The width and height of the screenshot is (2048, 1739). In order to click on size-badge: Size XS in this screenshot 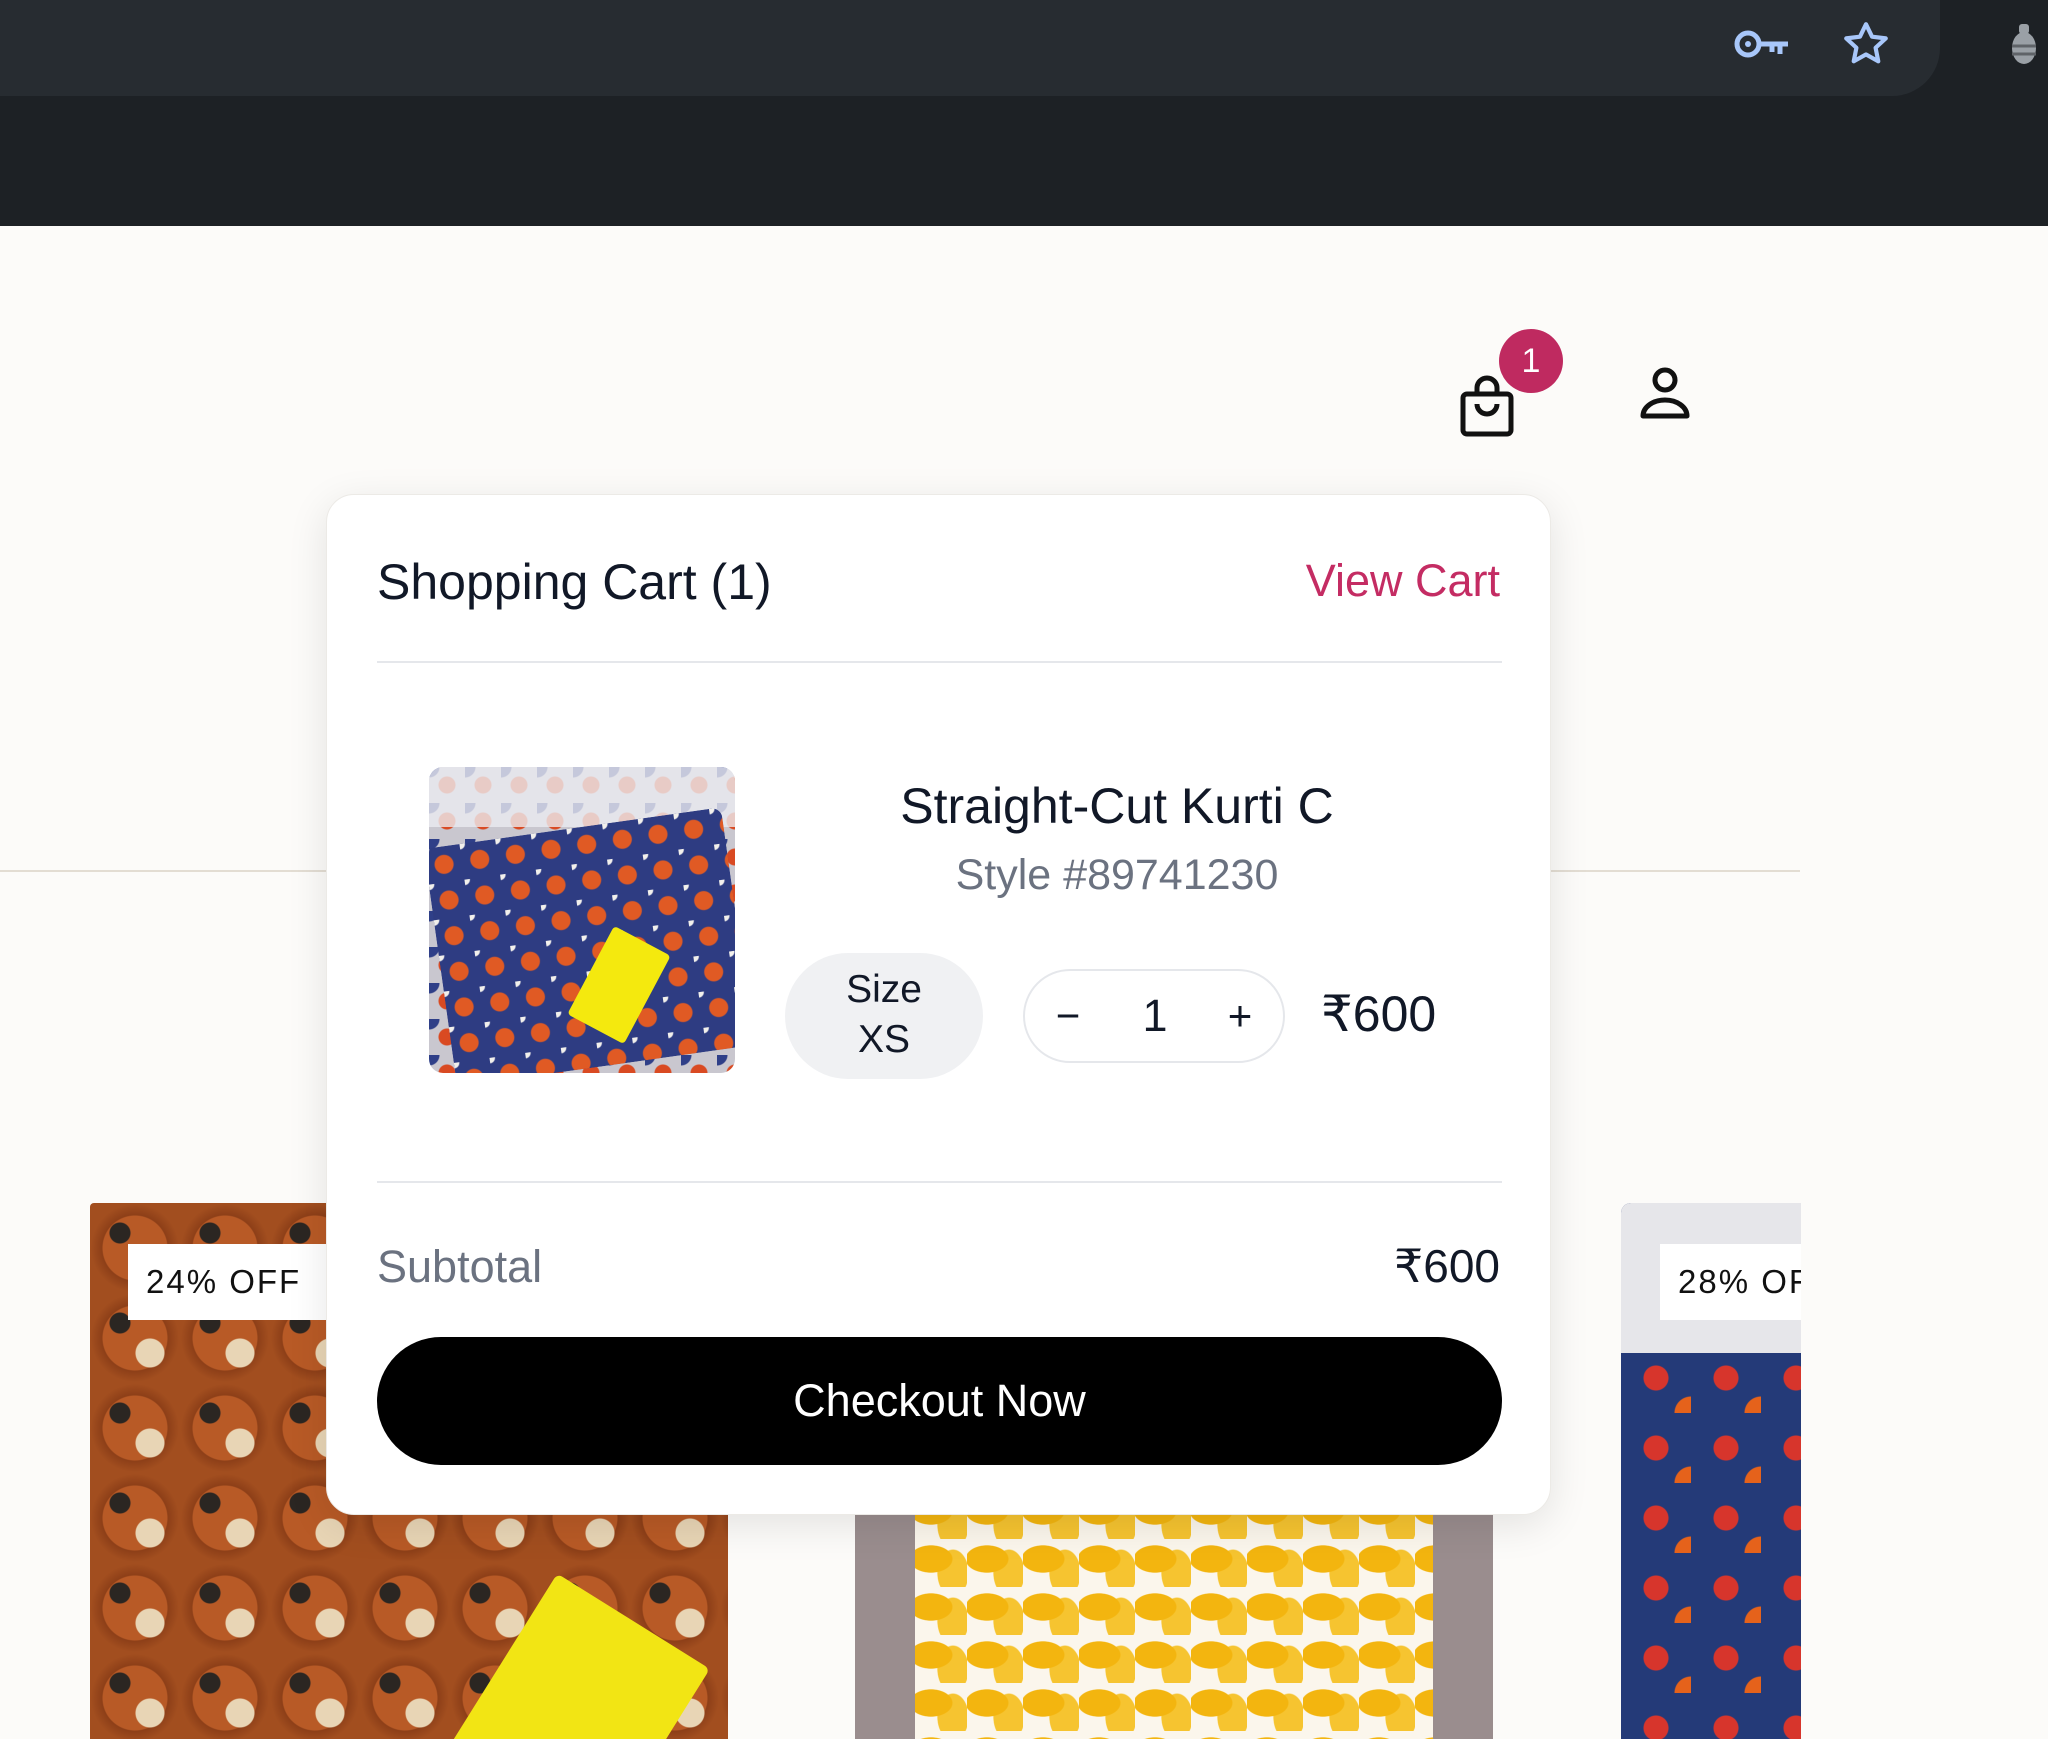, I will do `click(884, 1016)`.